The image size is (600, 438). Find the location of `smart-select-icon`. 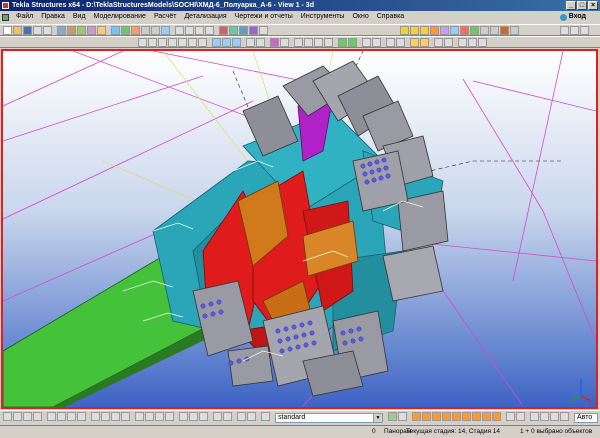

smart-select-icon is located at coordinates (544, 416).